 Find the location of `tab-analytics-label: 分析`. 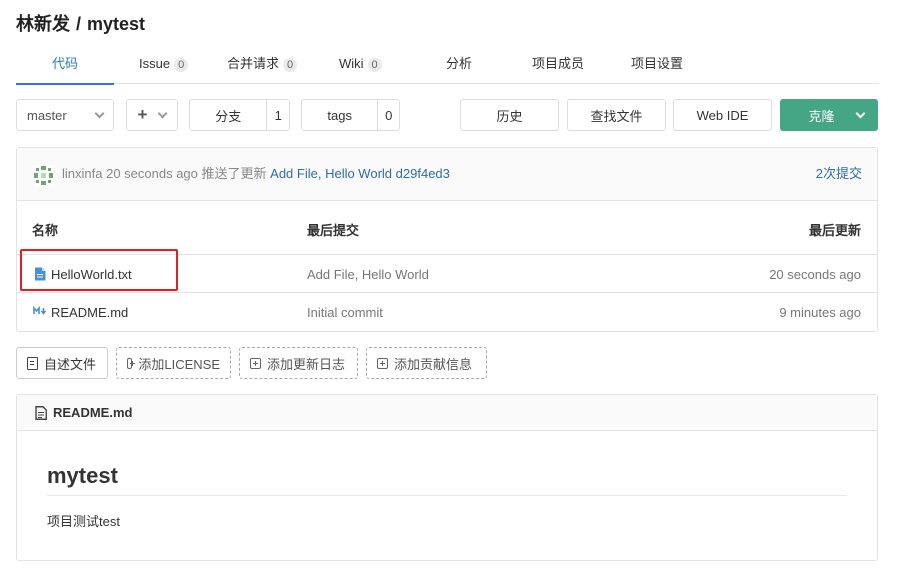

tab-analytics-label: 分析 is located at coordinates (459, 63).